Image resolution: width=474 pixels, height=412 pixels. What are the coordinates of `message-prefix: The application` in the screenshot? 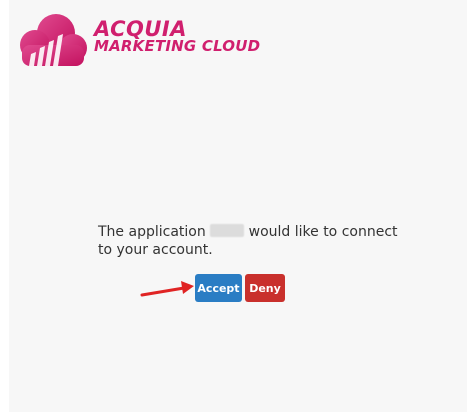 It's located at (152, 232).